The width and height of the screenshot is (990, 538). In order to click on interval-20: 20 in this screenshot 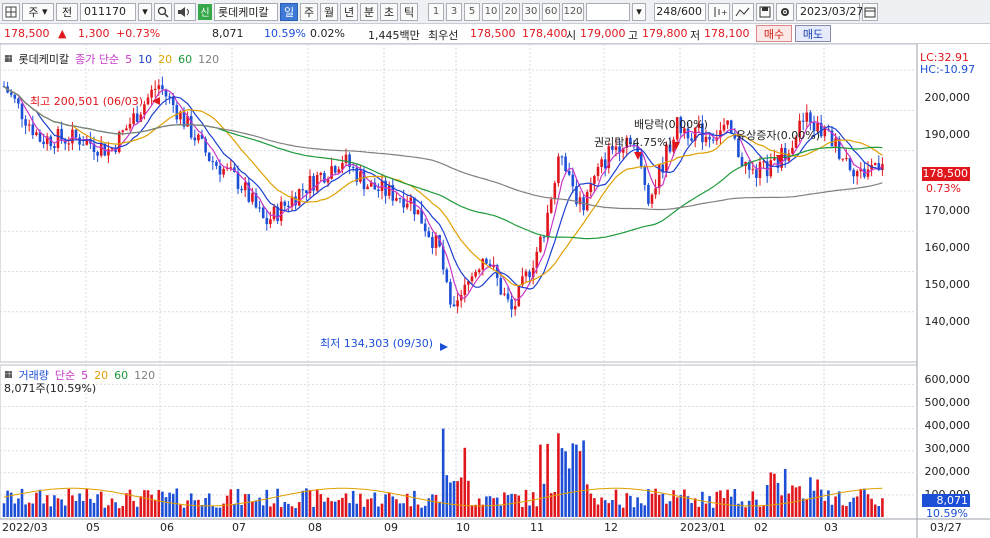, I will do `click(511, 11)`.